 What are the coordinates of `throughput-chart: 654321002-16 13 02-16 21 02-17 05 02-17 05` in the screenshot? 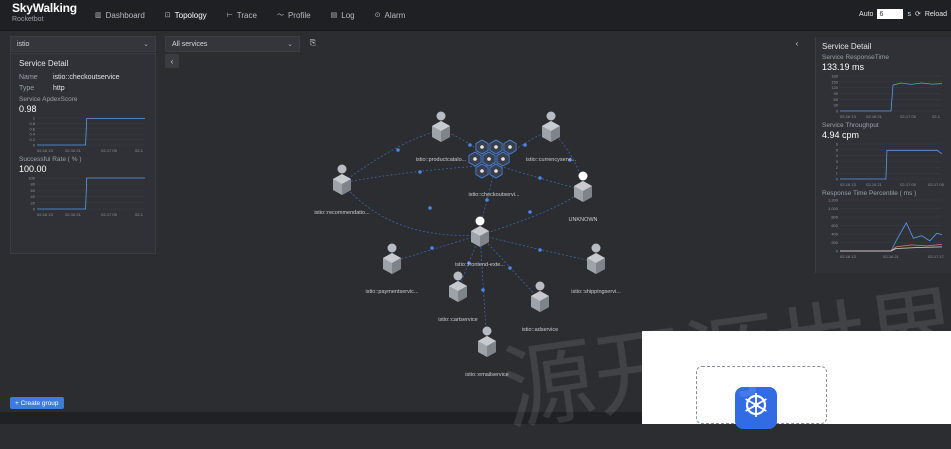 It's located at (890, 165).